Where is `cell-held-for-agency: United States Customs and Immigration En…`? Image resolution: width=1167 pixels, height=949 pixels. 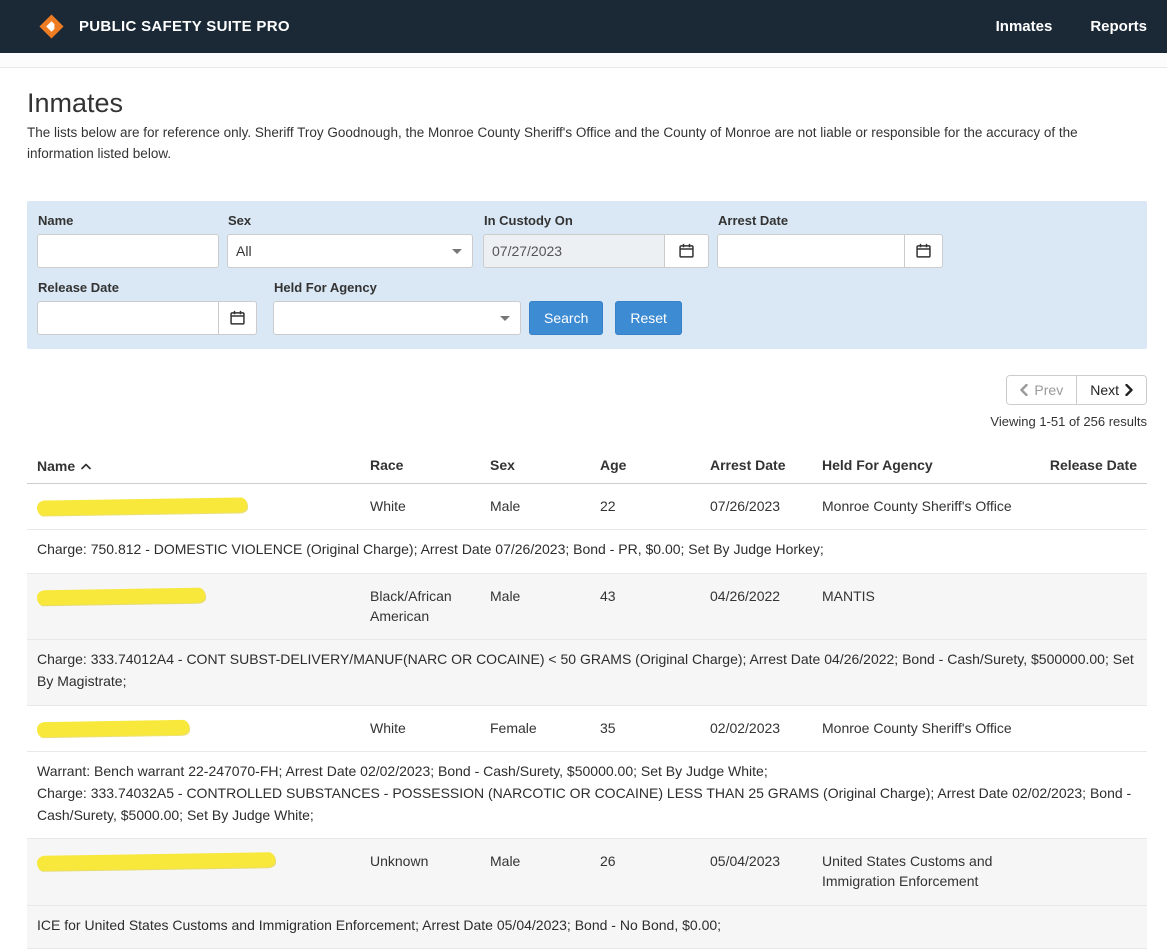 cell-held-for-agency: United States Customs and Immigration En… is located at coordinates (907, 871).